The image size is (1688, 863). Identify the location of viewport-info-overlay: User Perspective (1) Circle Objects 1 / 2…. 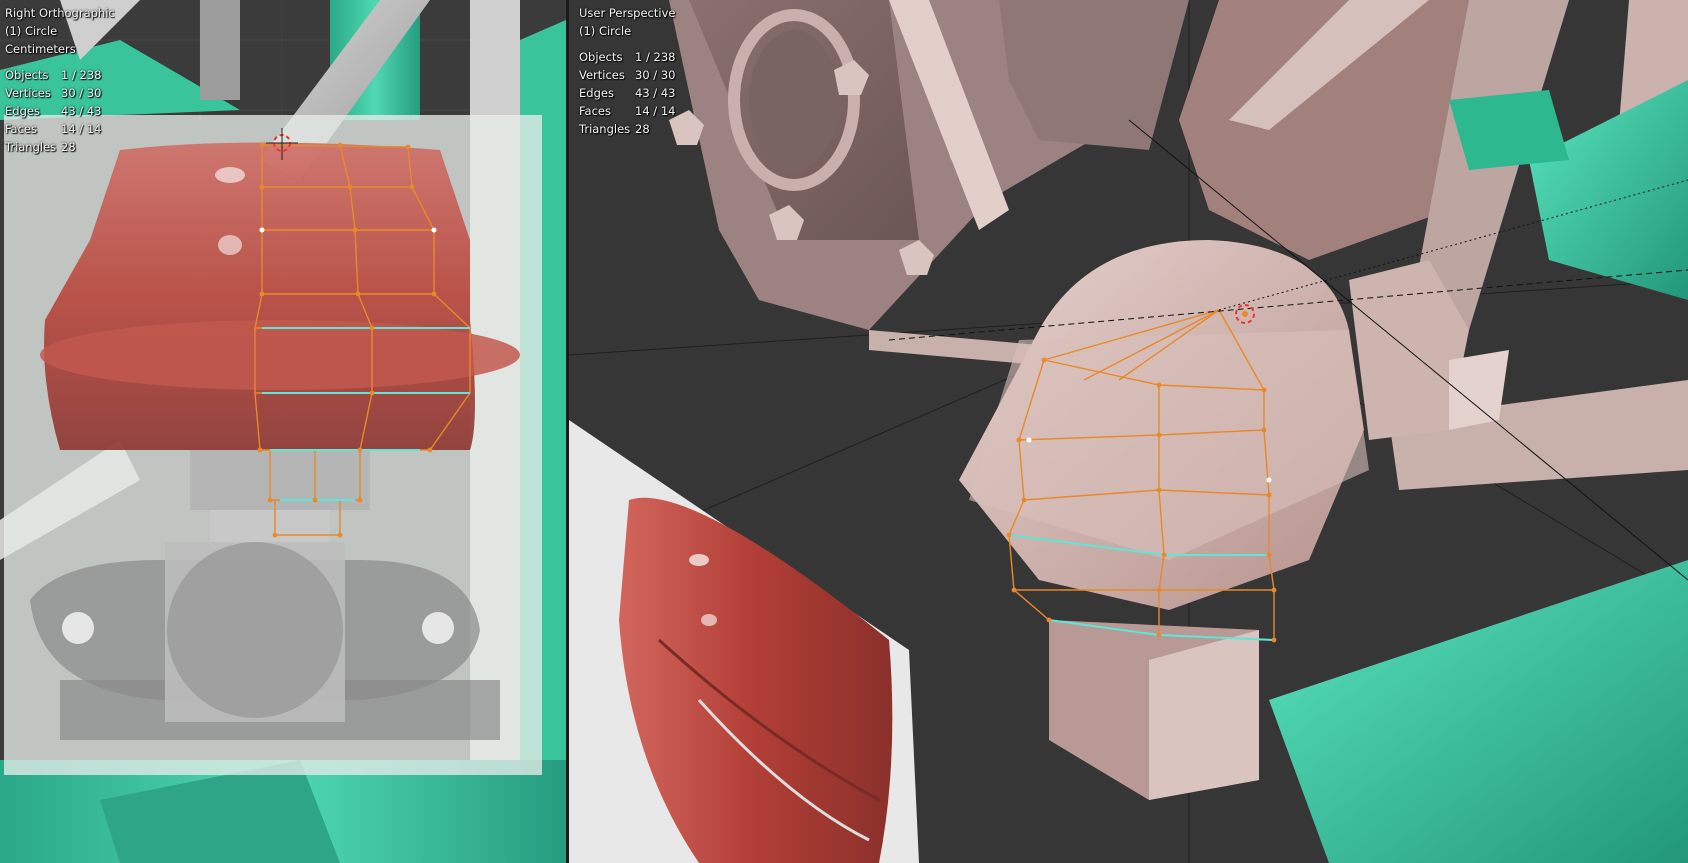
(627, 71).